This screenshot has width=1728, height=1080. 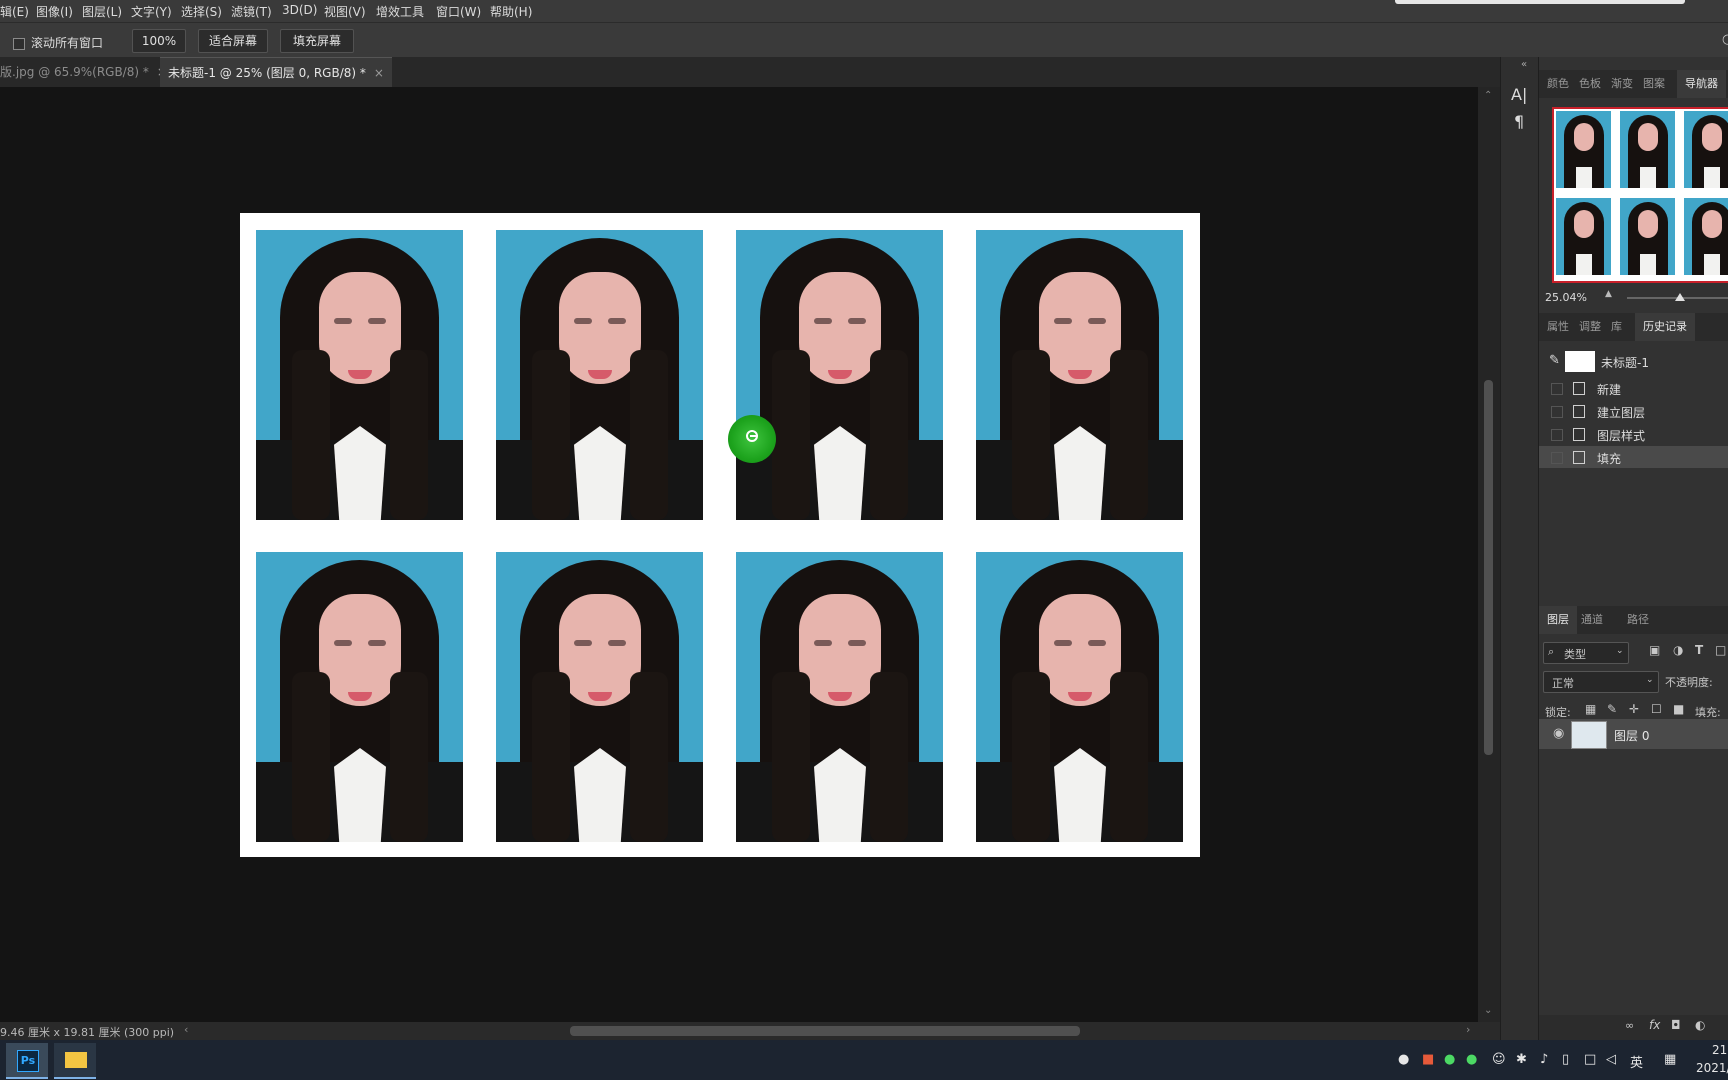 I want to click on layer-thumbnail, so click(x=1589, y=735).